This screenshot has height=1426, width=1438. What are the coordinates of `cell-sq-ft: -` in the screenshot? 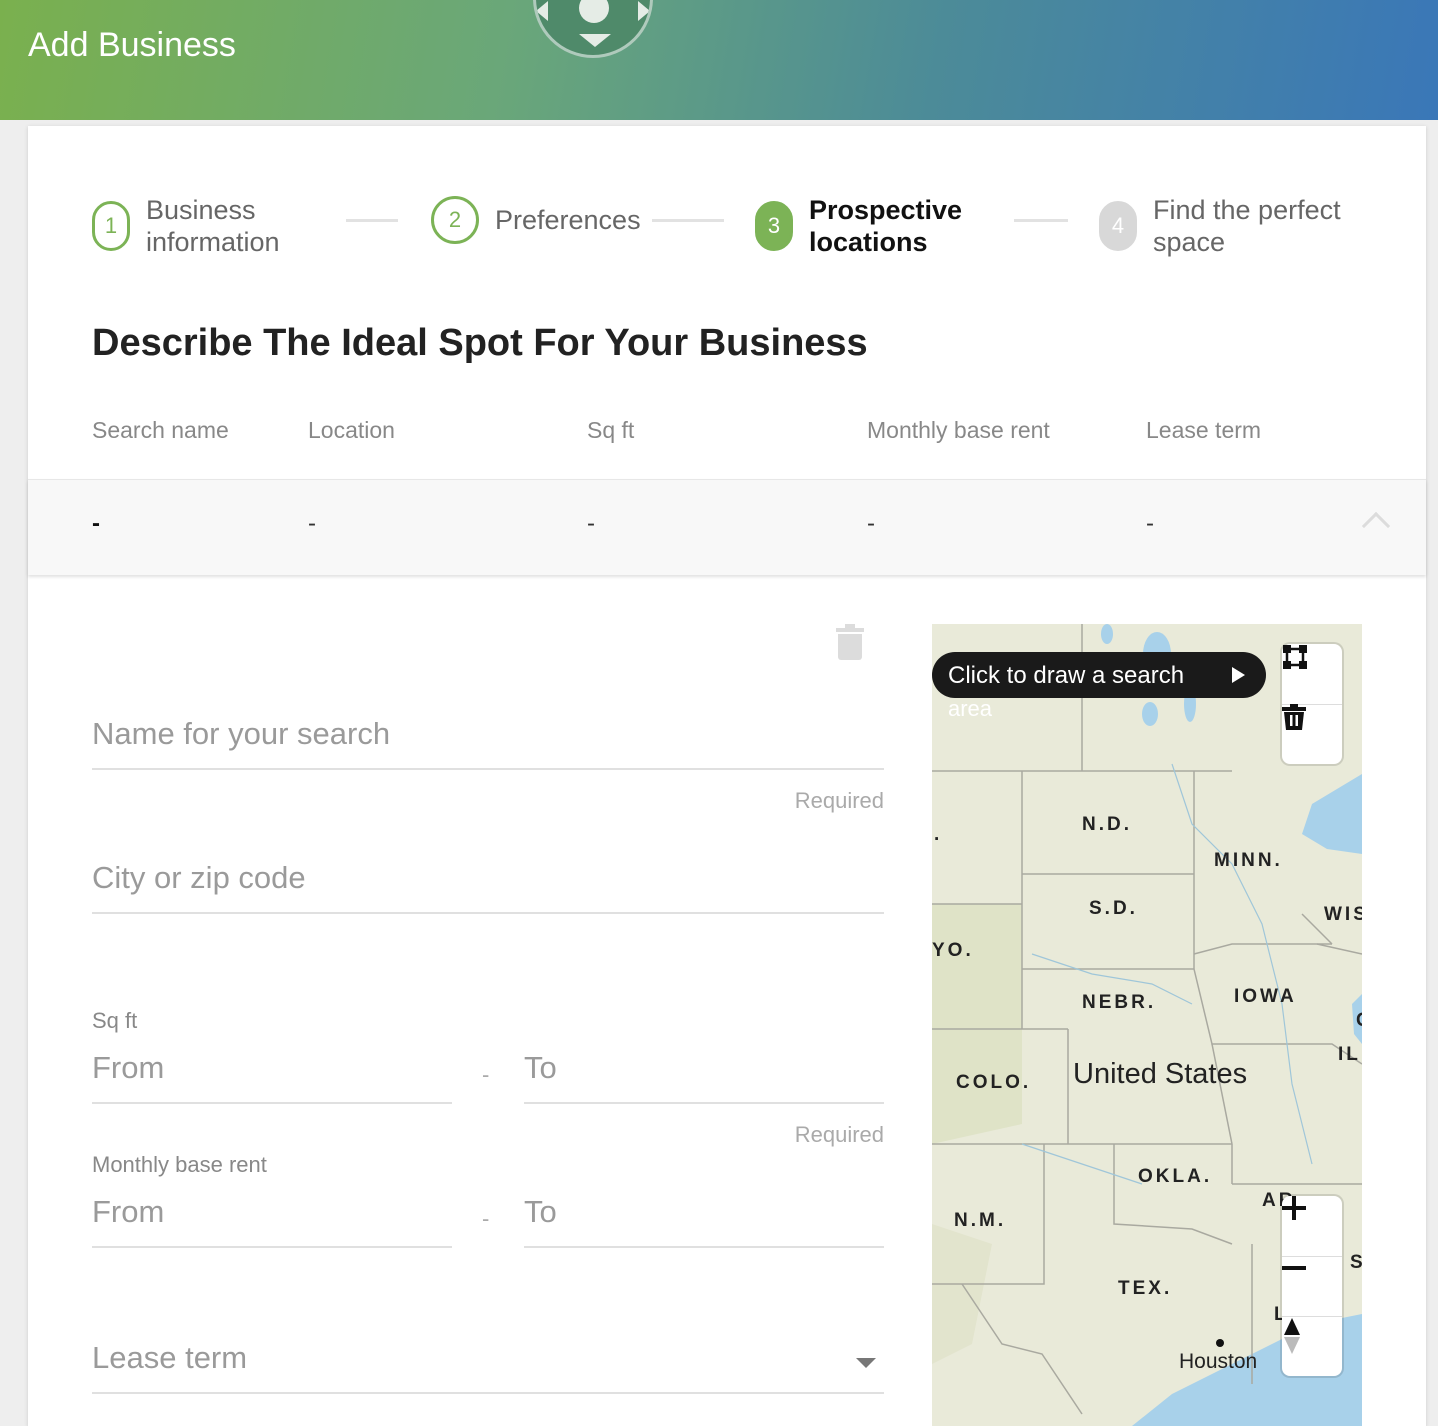 It's located at (591, 523).